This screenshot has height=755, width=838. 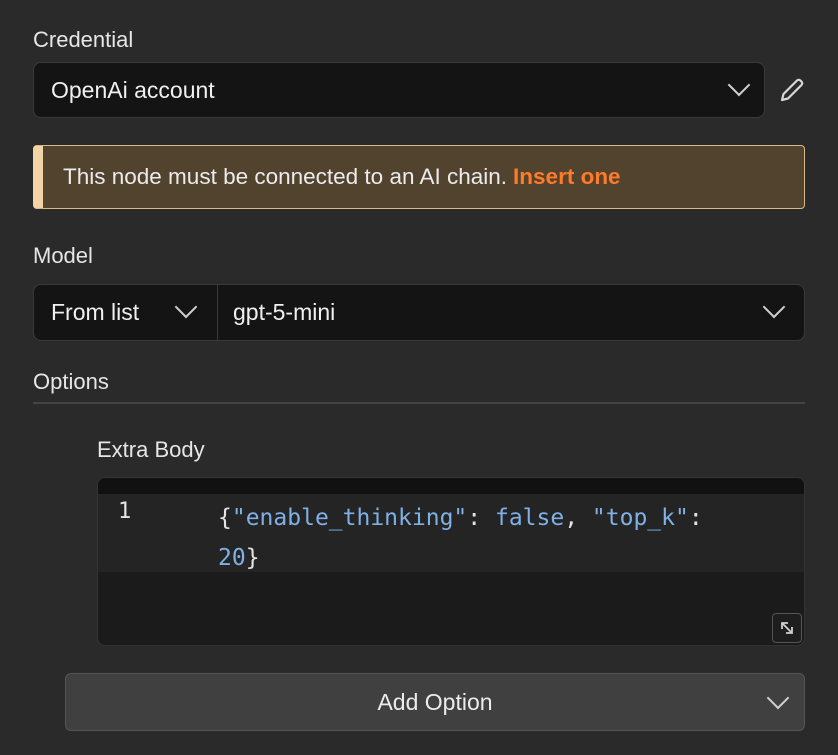 What do you see at coordinates (567, 177) in the screenshot?
I see `insert-one-link: Insert one` at bounding box center [567, 177].